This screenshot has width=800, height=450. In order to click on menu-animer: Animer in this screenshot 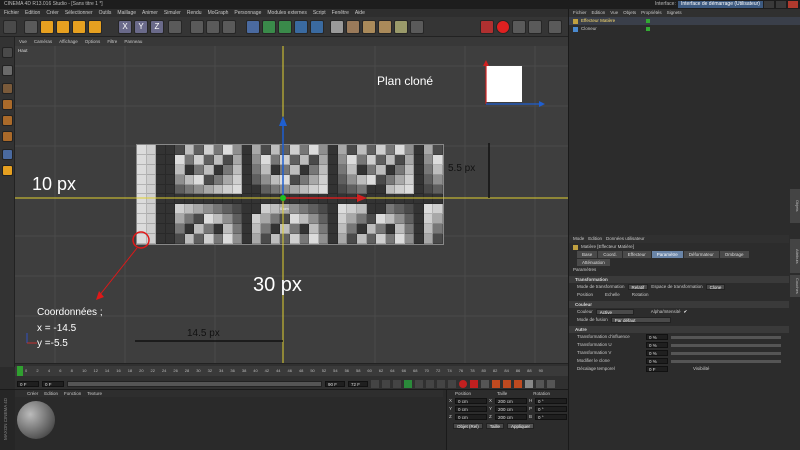, I will do `click(150, 13)`.